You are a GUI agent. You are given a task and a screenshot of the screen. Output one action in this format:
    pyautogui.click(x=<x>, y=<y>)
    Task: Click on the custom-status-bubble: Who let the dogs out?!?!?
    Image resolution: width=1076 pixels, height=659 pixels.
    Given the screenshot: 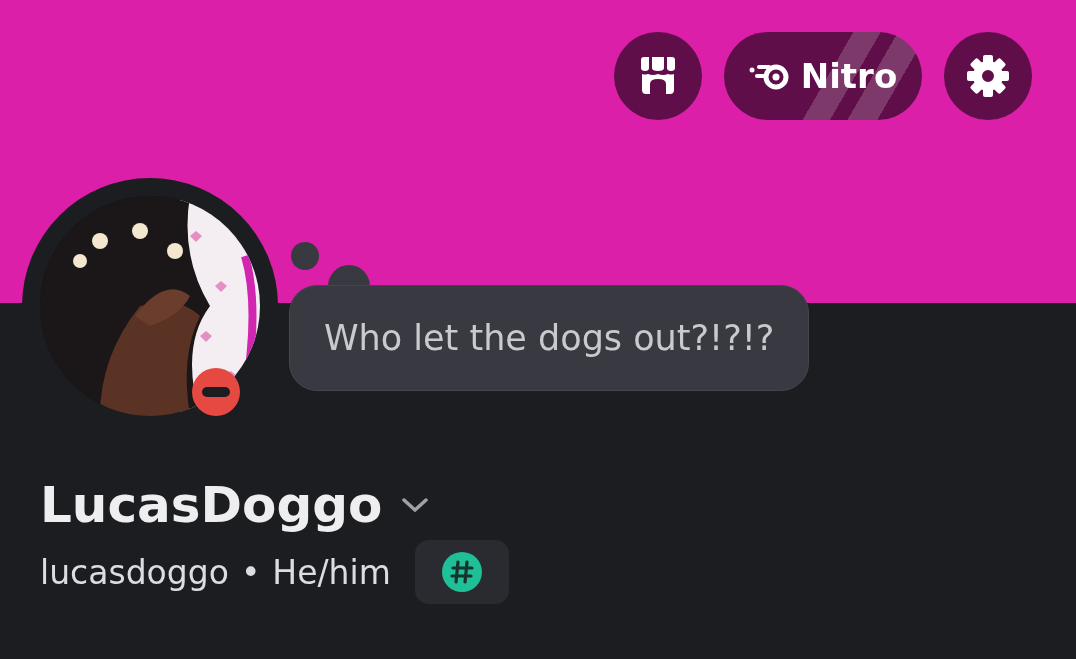 What is the action you would take?
    pyautogui.click(x=549, y=338)
    